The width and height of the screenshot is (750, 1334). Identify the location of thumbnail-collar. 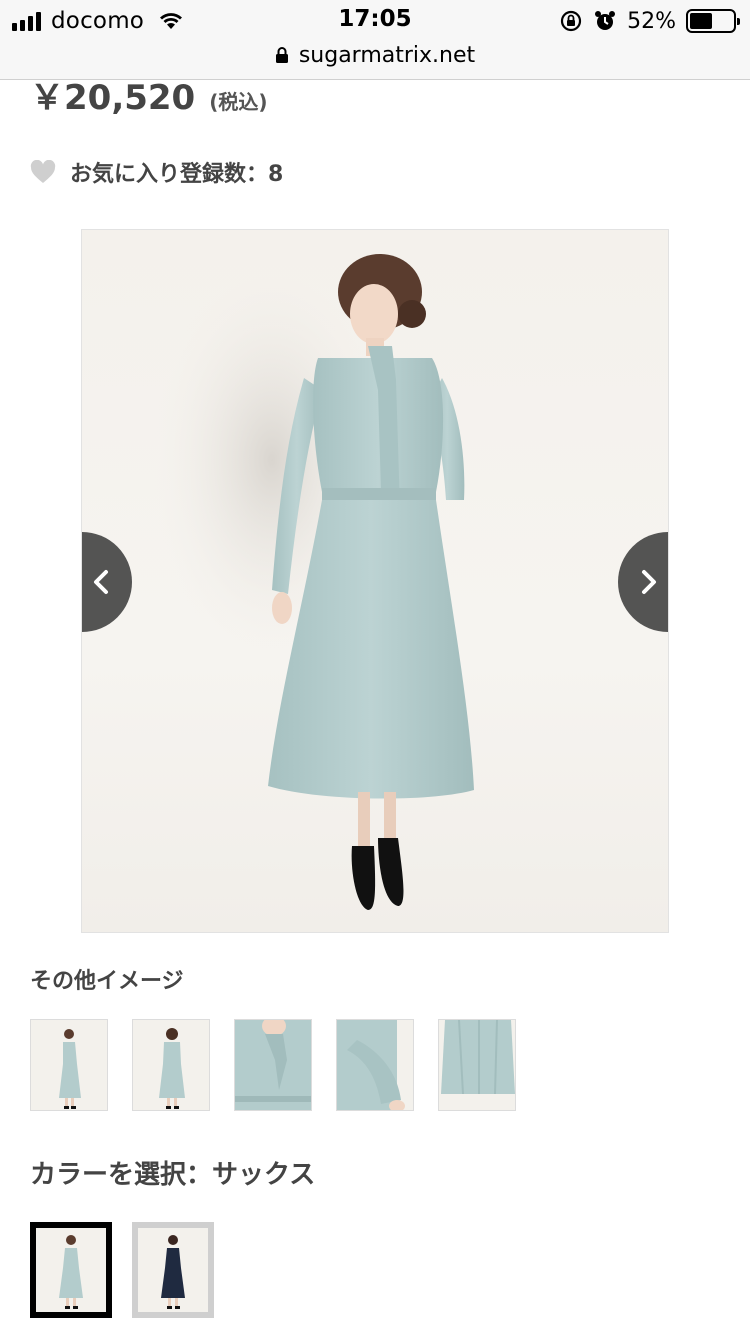
(273, 1065).